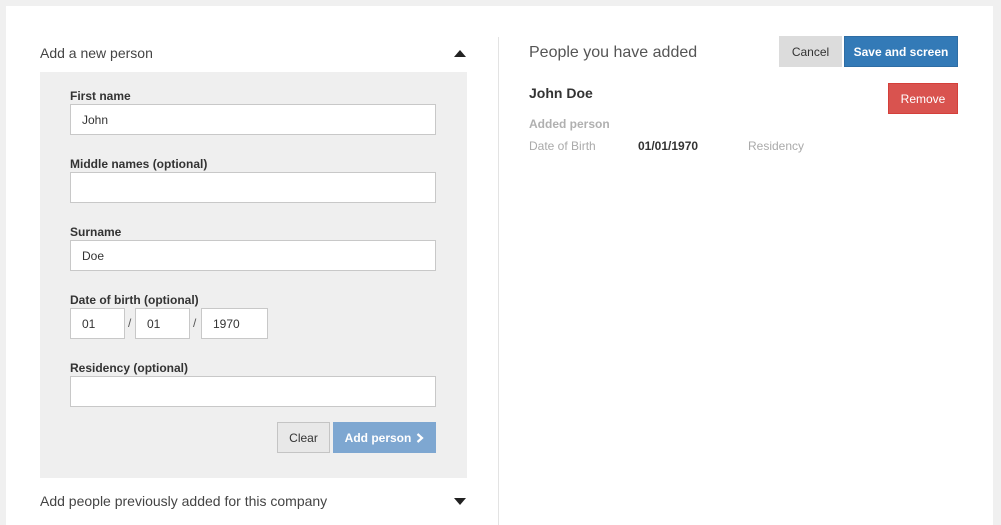 This screenshot has height=525, width=1001. I want to click on add-person-button-label: Add person, so click(378, 437).